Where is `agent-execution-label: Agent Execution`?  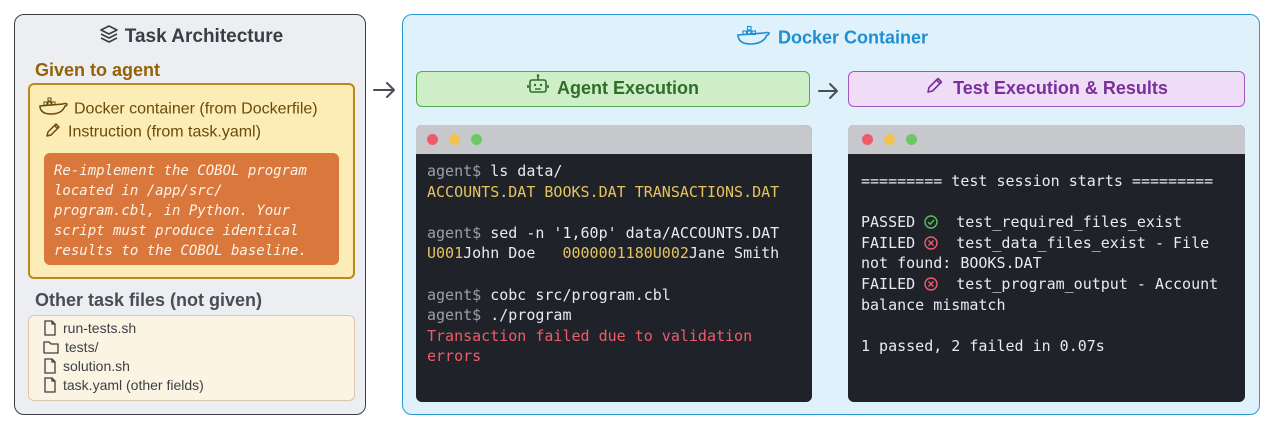 agent-execution-label: Agent Execution is located at coordinates (627, 88).